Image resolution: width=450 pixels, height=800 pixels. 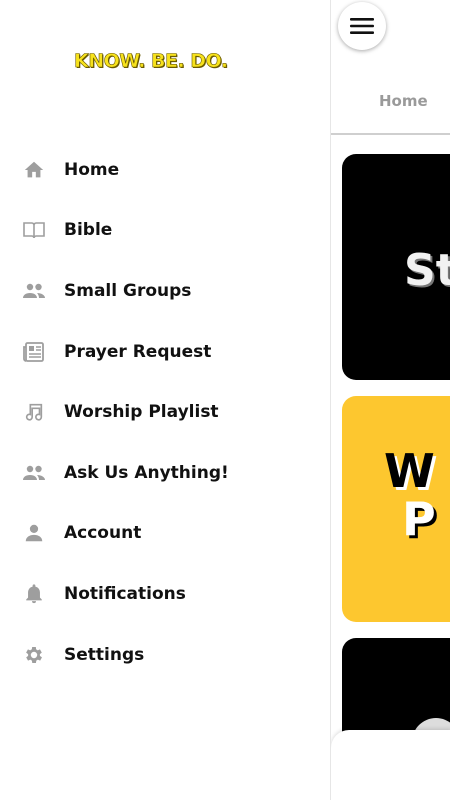 I want to click on drawer-item-ask-us-anything: Ask Us Anything!, so click(x=165, y=473).